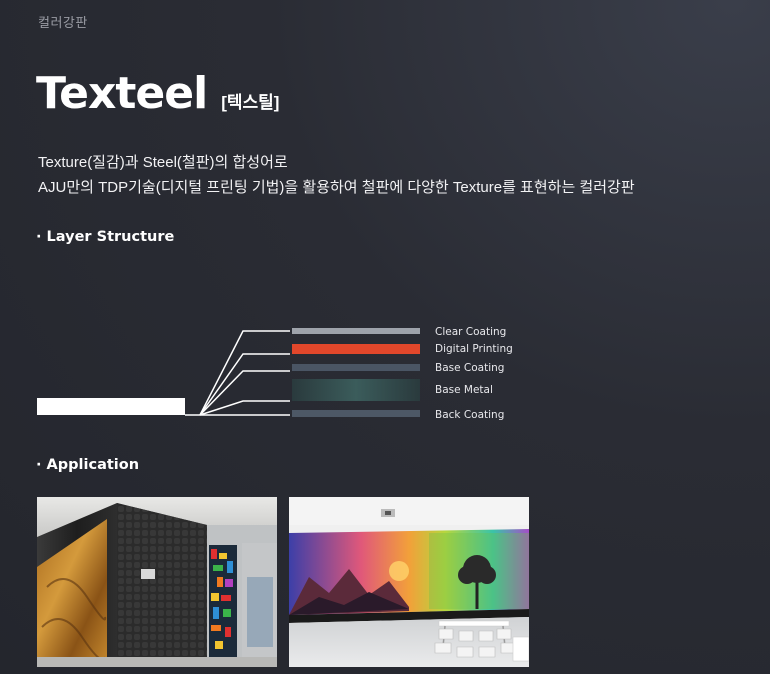 The width and height of the screenshot is (770, 674). I want to click on interior-wall-photo, so click(157, 582).